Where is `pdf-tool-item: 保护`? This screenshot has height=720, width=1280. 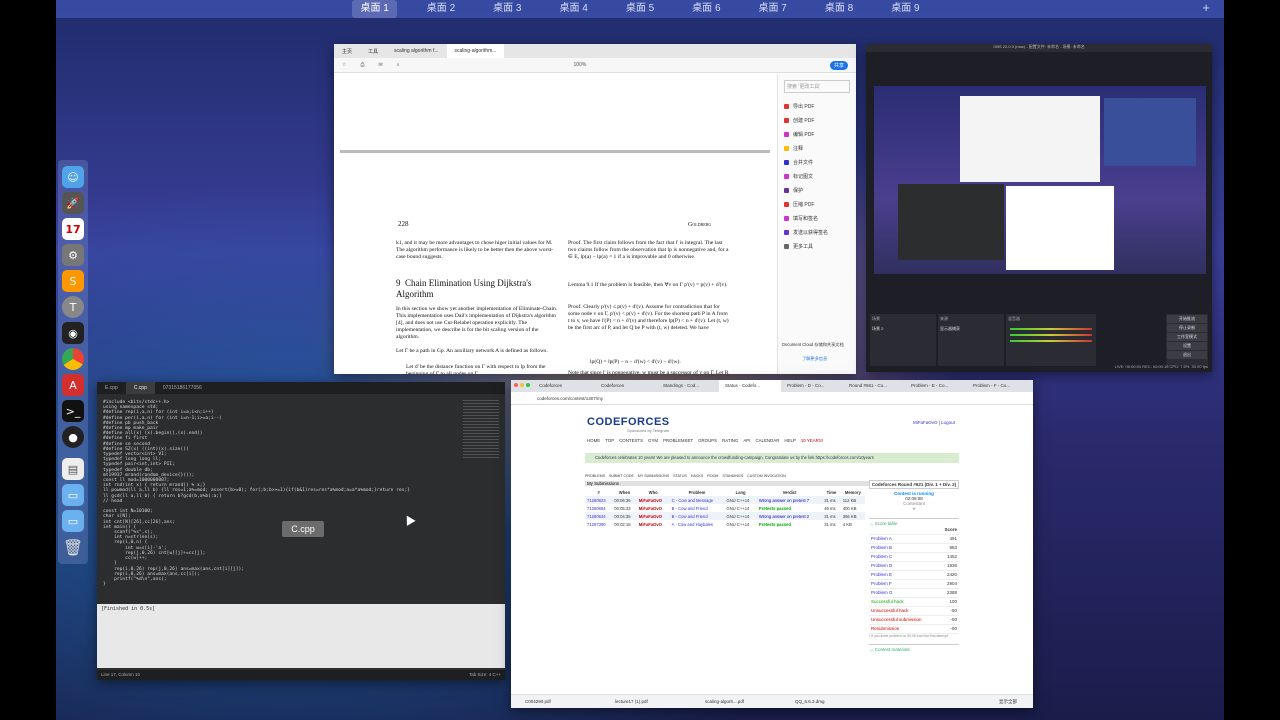 pdf-tool-item: 保护 is located at coordinates (817, 190).